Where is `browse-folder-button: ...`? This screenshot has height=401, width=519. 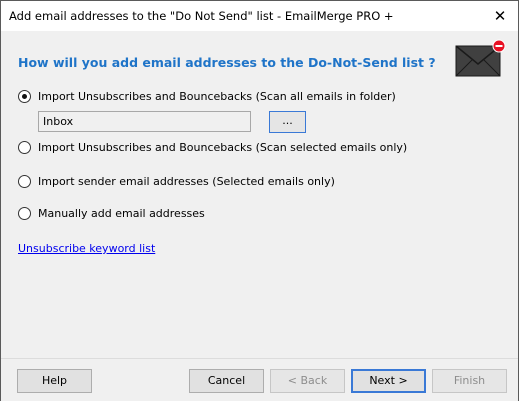
browse-folder-button: ... is located at coordinates (287, 122).